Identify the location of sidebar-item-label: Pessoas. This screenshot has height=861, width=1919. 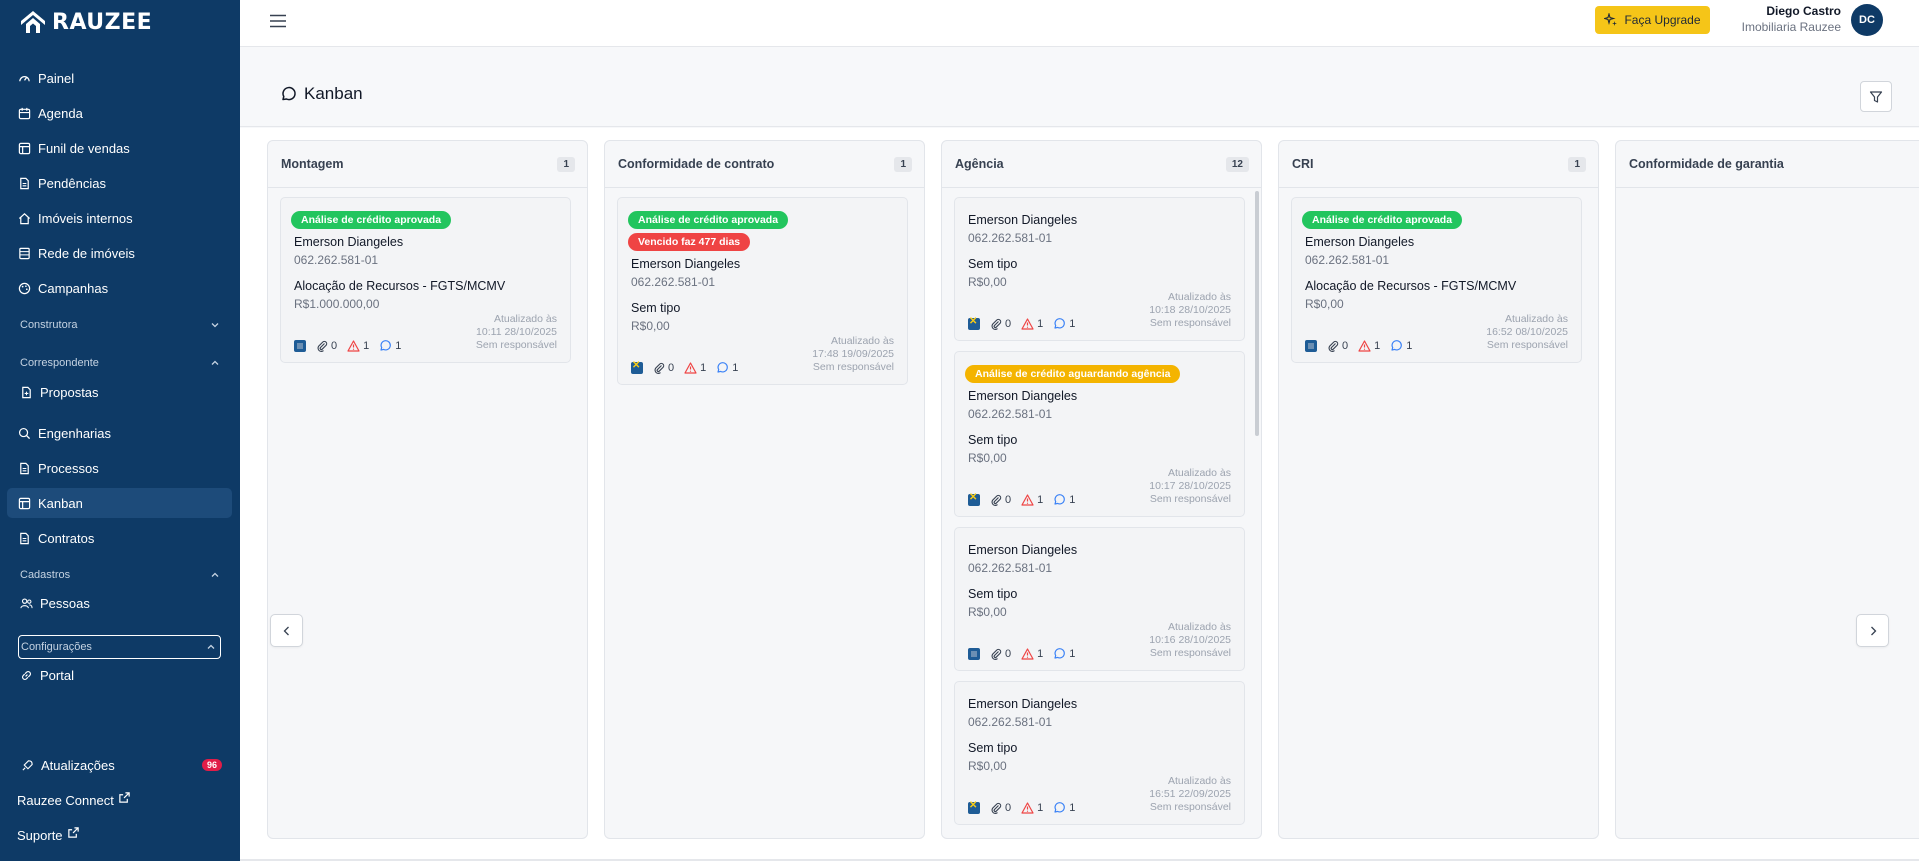
(65, 603).